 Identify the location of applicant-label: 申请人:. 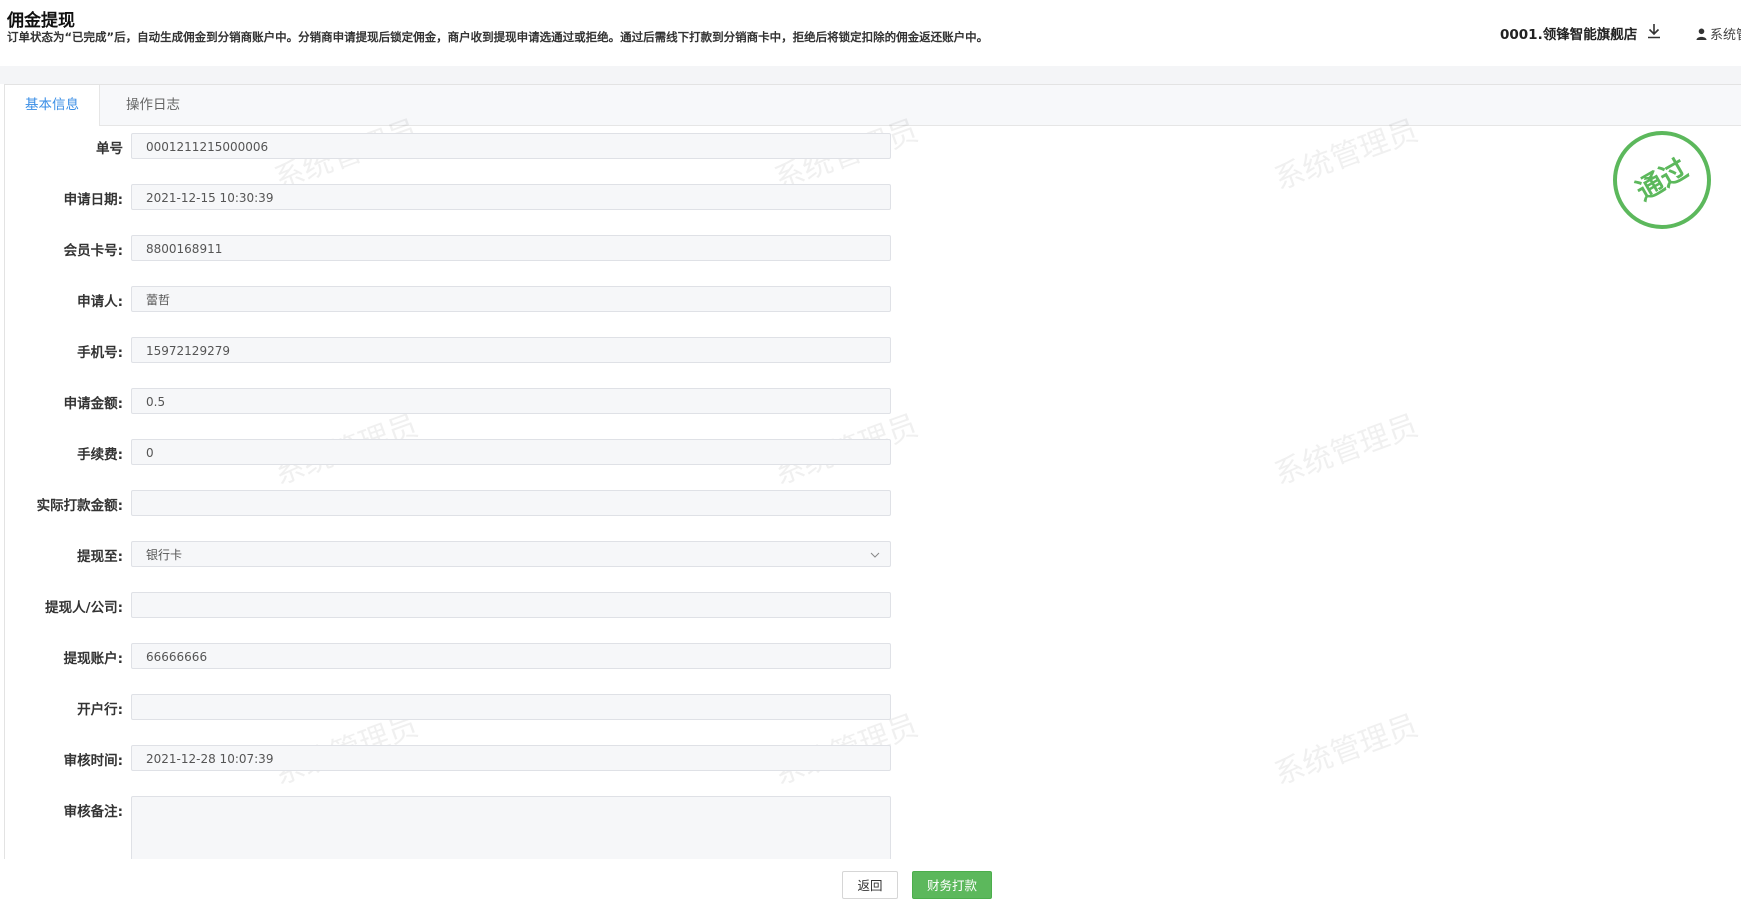
(100, 302).